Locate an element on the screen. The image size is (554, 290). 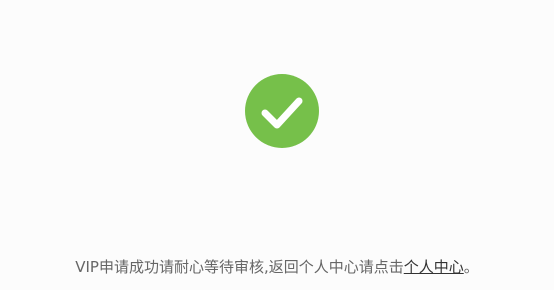
personal-center-link: 个人中心 is located at coordinates (434, 267).